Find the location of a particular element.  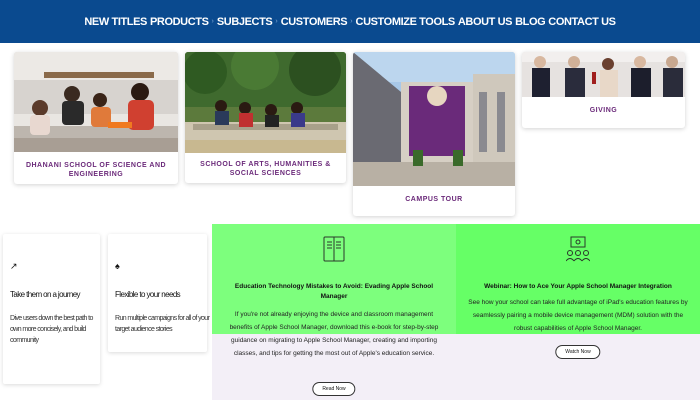

panel-lavender-bg is located at coordinates (578, 367).